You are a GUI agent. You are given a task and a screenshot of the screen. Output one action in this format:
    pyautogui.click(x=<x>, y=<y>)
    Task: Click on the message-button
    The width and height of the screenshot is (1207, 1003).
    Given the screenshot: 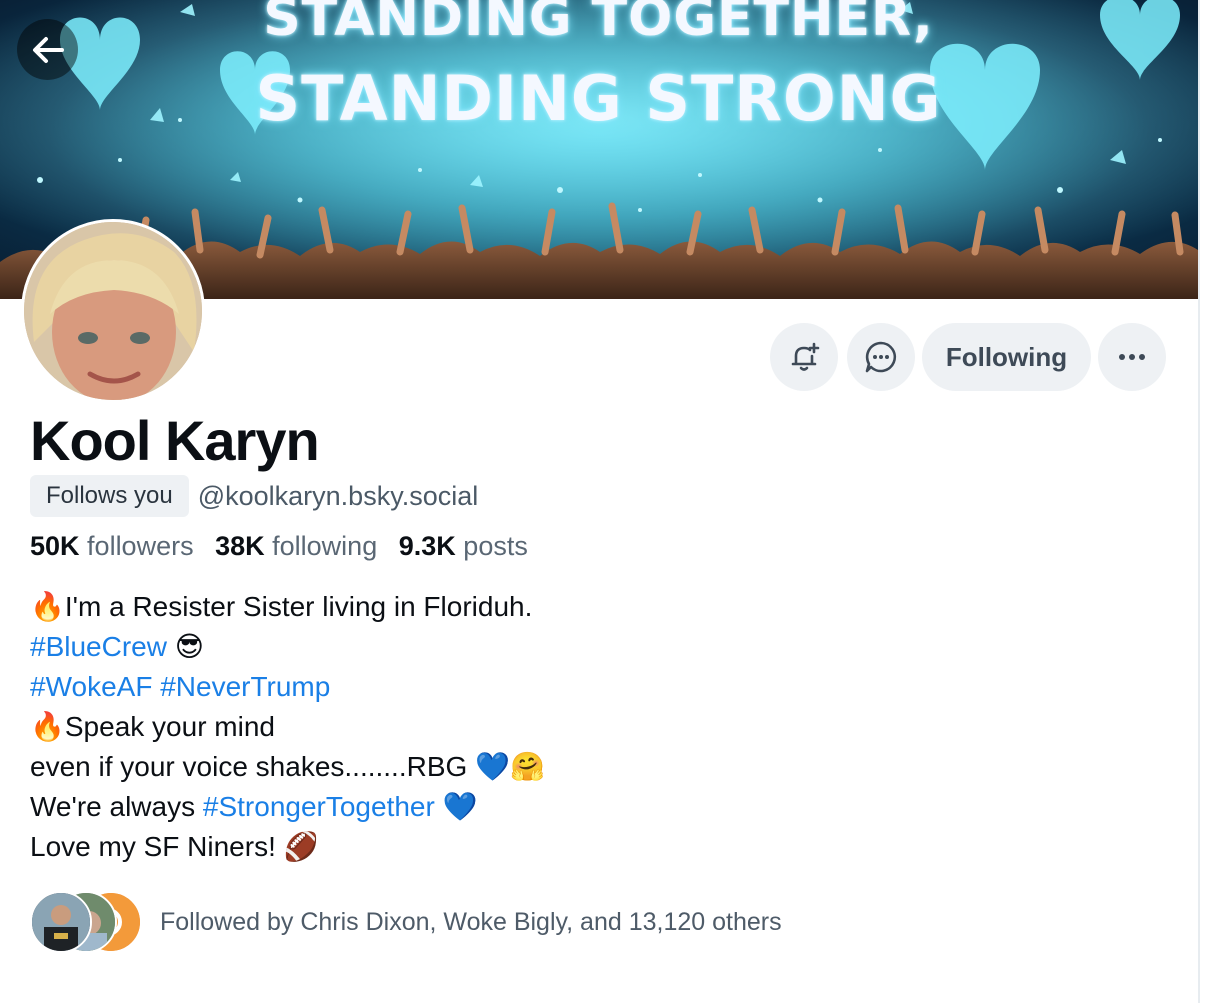 What is the action you would take?
    pyautogui.click(x=881, y=357)
    